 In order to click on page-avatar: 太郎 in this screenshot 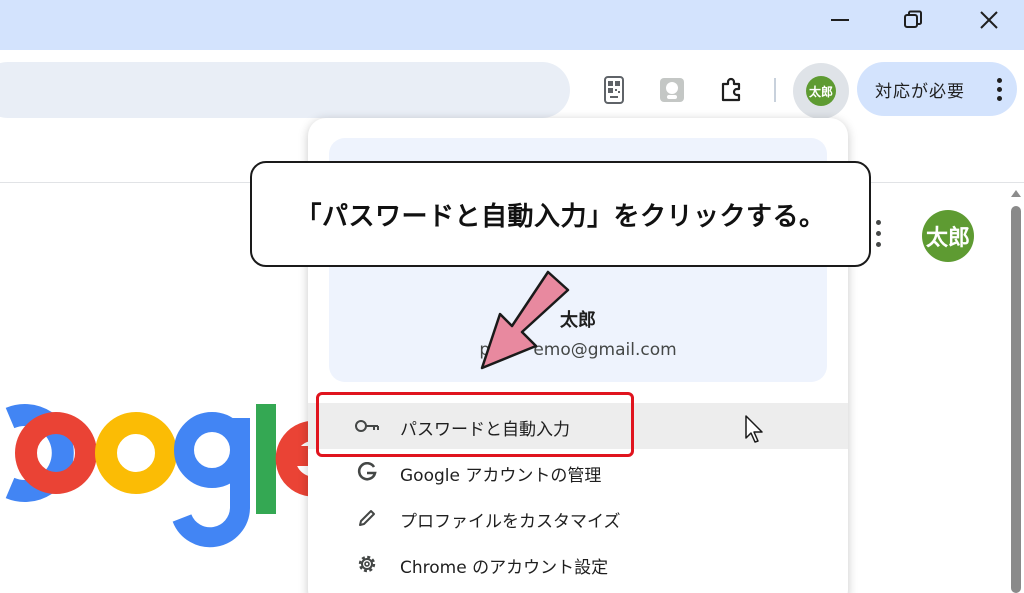, I will do `click(948, 236)`.